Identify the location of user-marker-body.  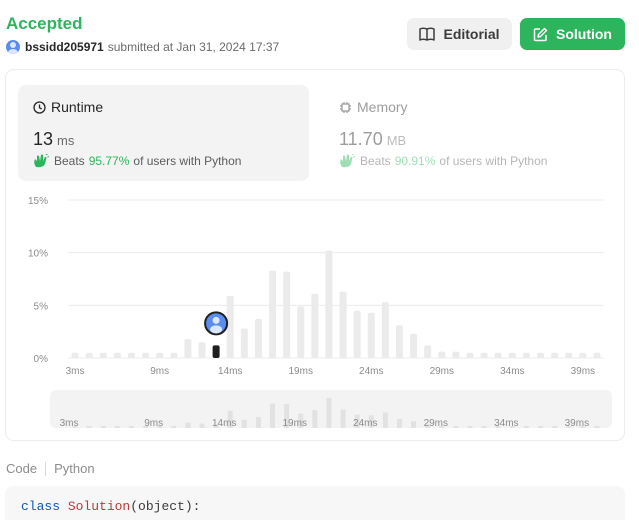
(216, 329).